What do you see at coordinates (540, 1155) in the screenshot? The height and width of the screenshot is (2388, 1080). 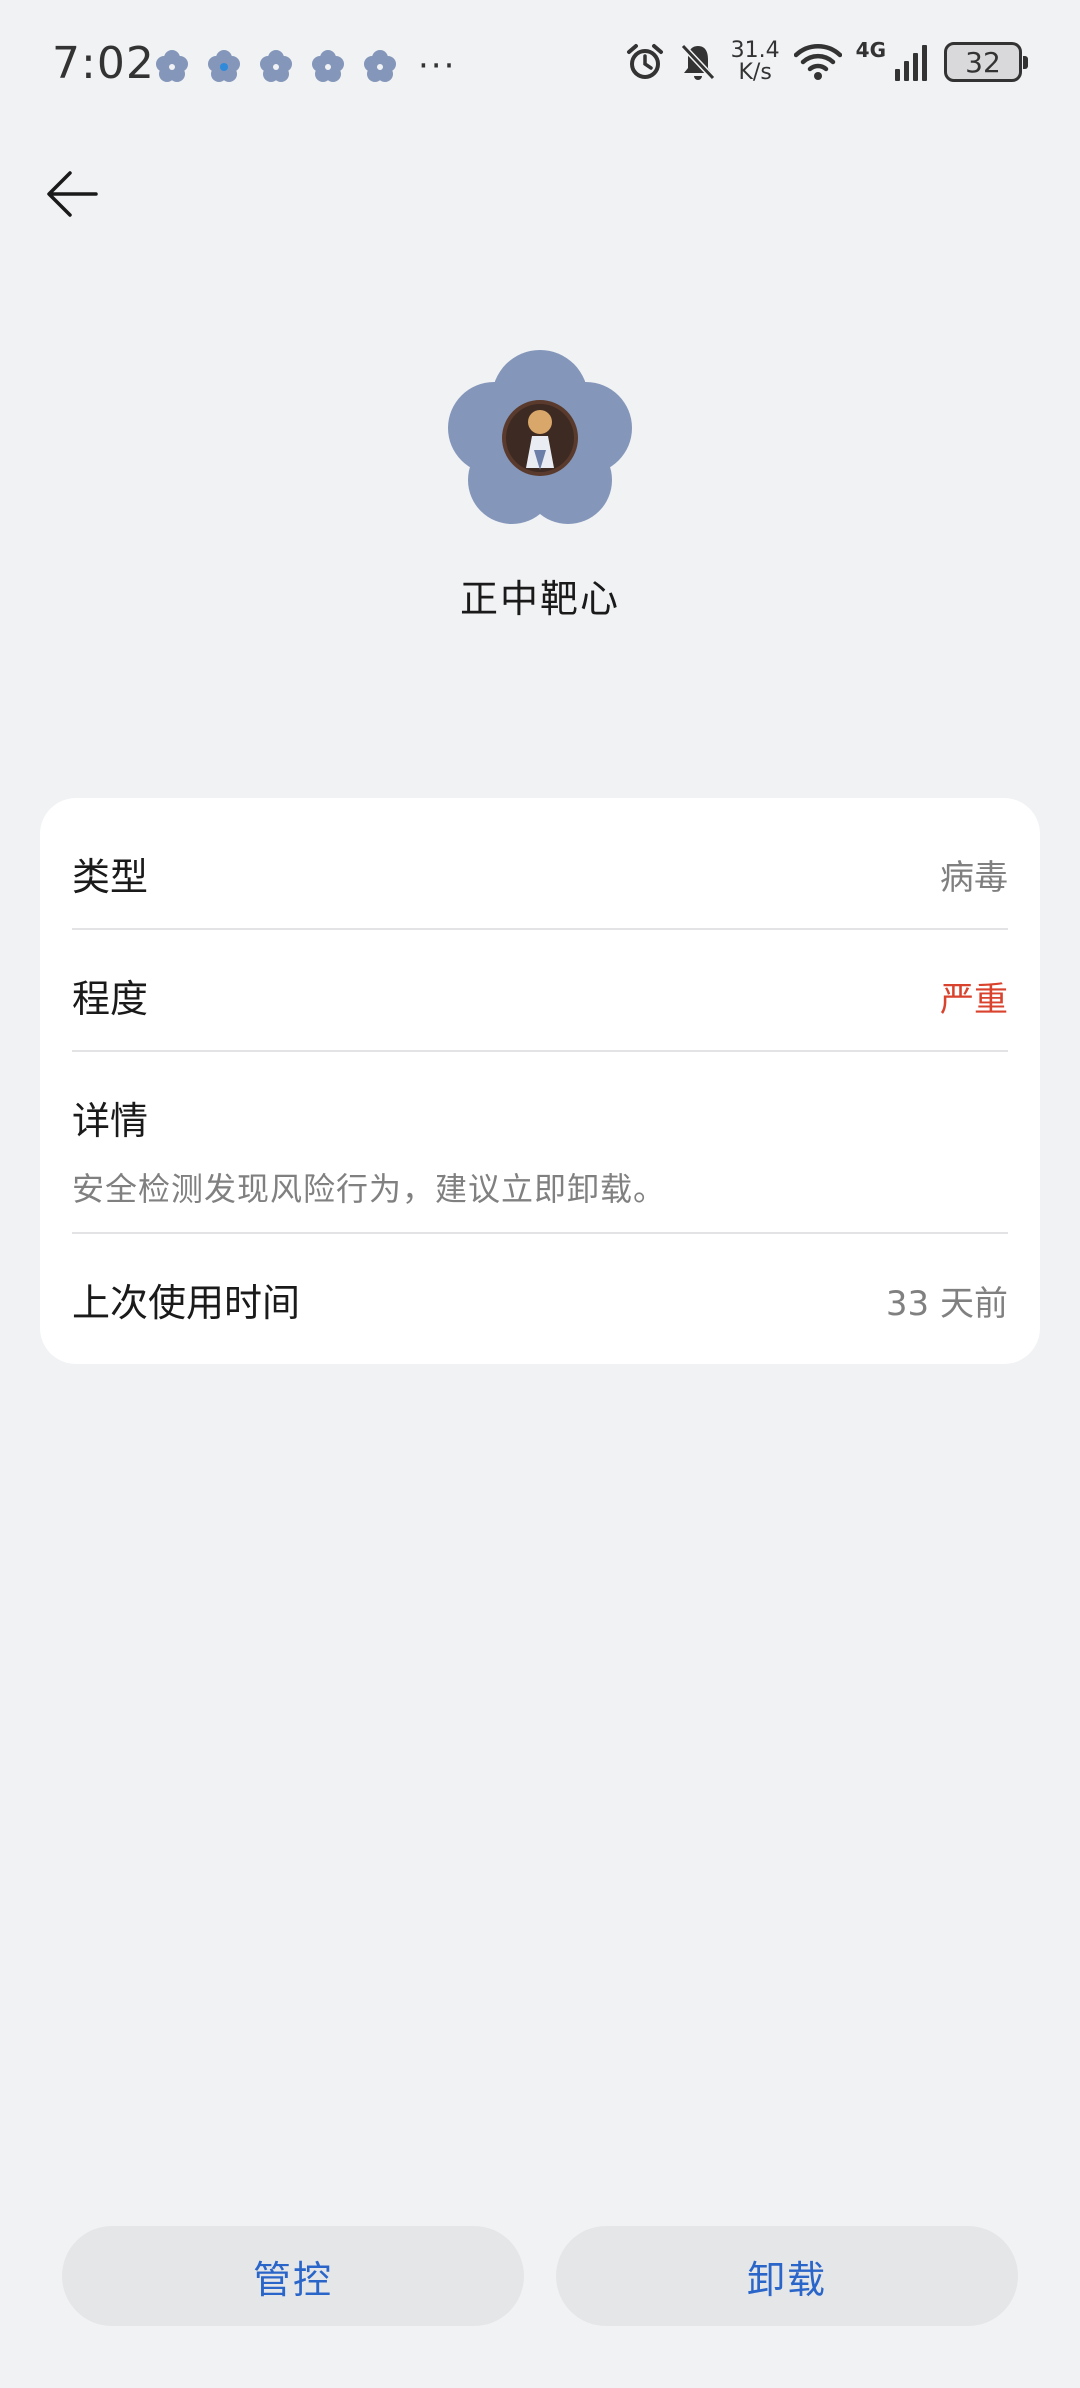 I see `detail-row: 详情 安全检测发现风险行为，建议立即卸载。` at bounding box center [540, 1155].